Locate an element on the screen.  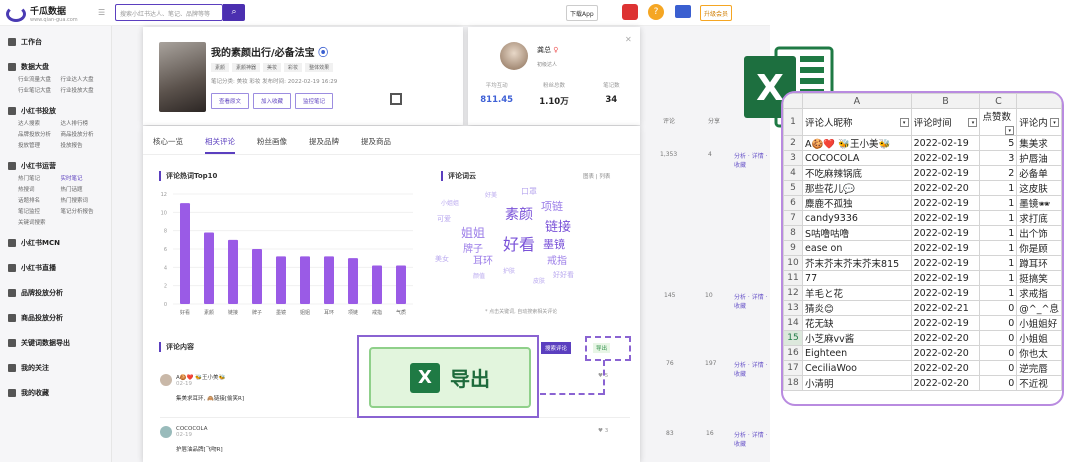
apps-icon is located at coordinates (630, 12).